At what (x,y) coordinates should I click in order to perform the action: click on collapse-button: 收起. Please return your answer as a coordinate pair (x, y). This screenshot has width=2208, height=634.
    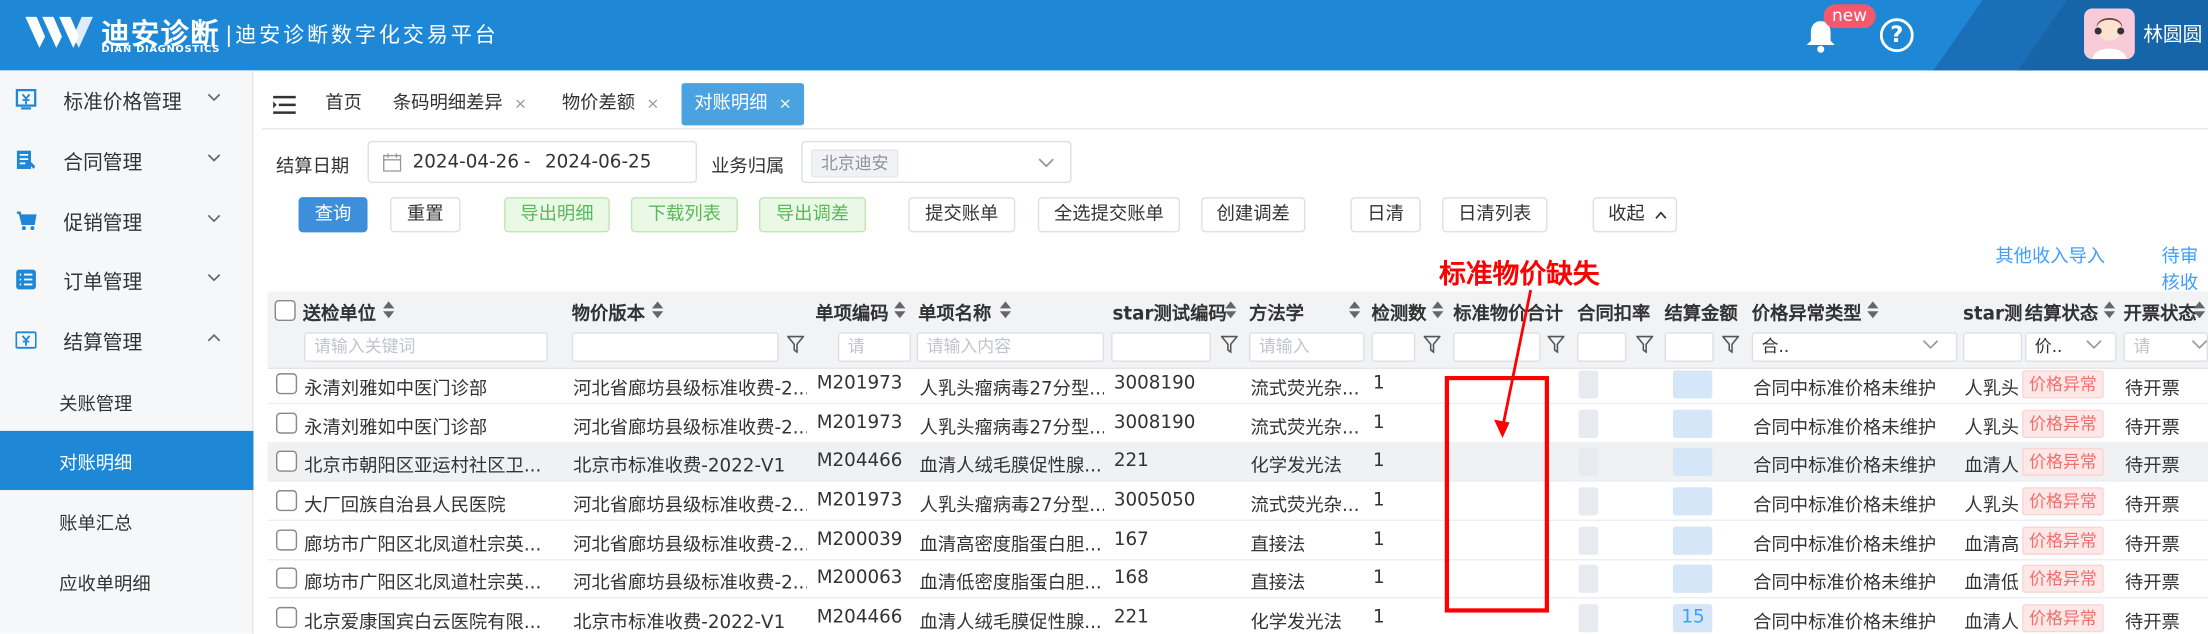
    Looking at the image, I should click on (1635, 215).